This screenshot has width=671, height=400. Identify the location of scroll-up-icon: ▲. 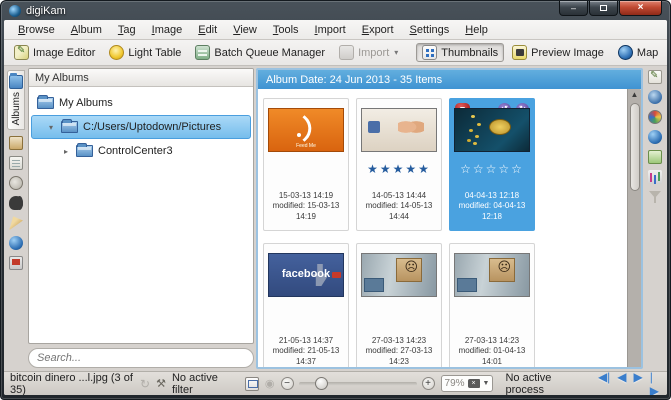
(635, 95).